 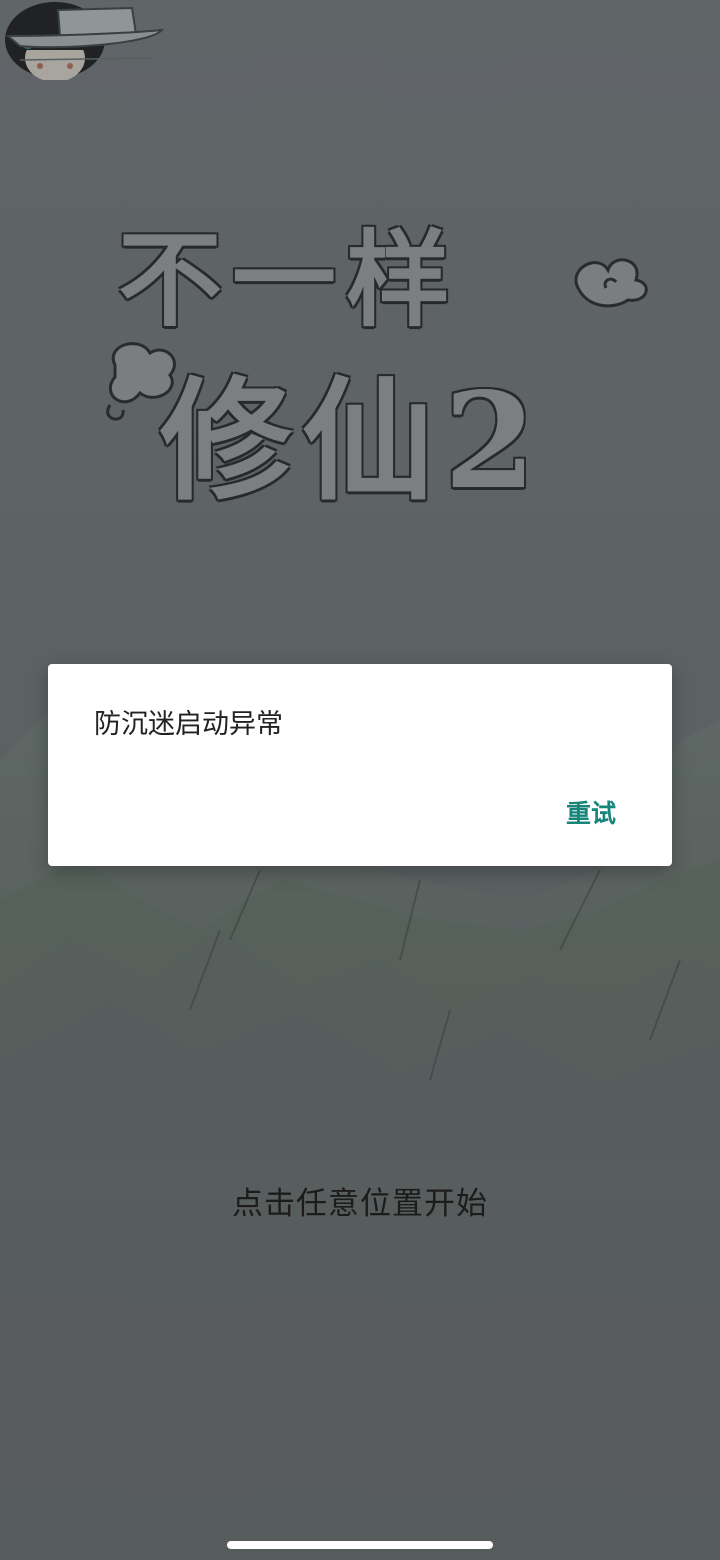 What do you see at coordinates (188, 724) in the screenshot?
I see `dialog-message: 防沉迷启动异常` at bounding box center [188, 724].